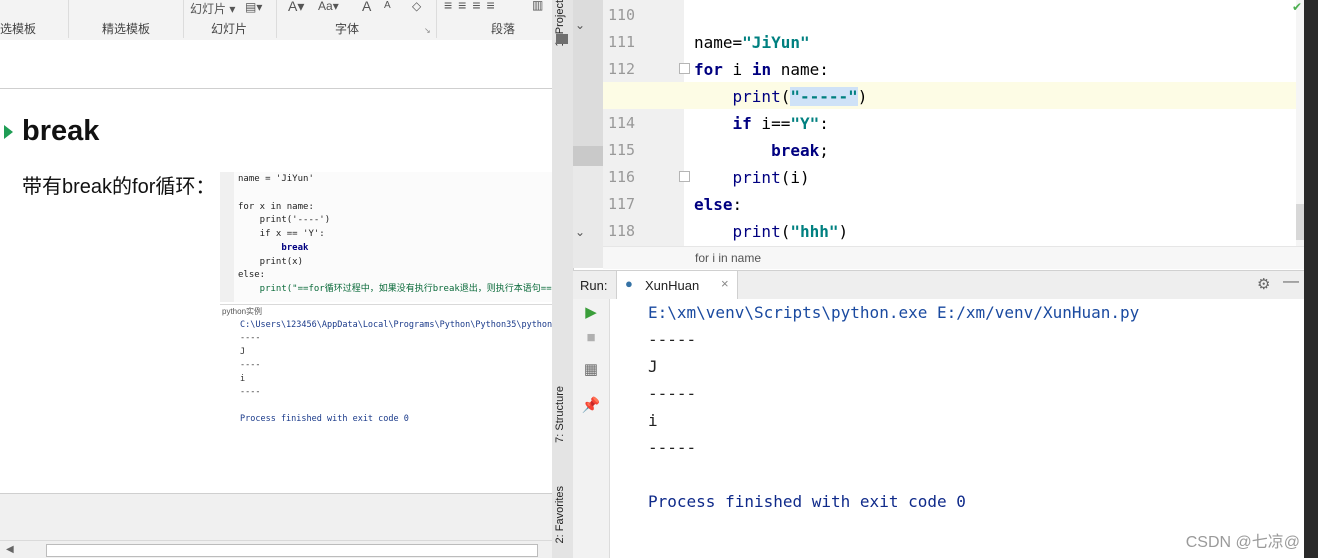  What do you see at coordinates (560, 414) in the screenshot?
I see `structure-tab: 7: Structure` at bounding box center [560, 414].